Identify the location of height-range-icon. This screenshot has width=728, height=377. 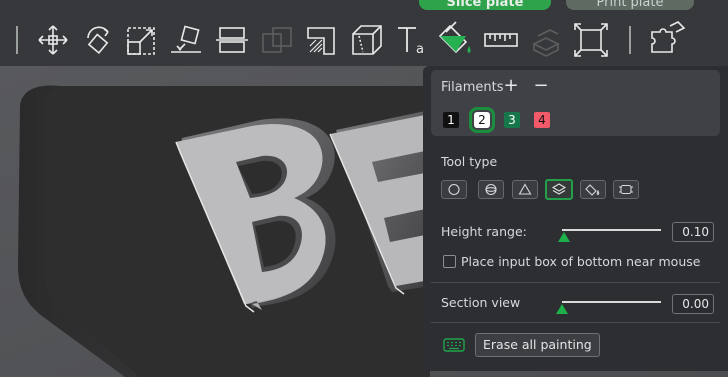
(559, 189).